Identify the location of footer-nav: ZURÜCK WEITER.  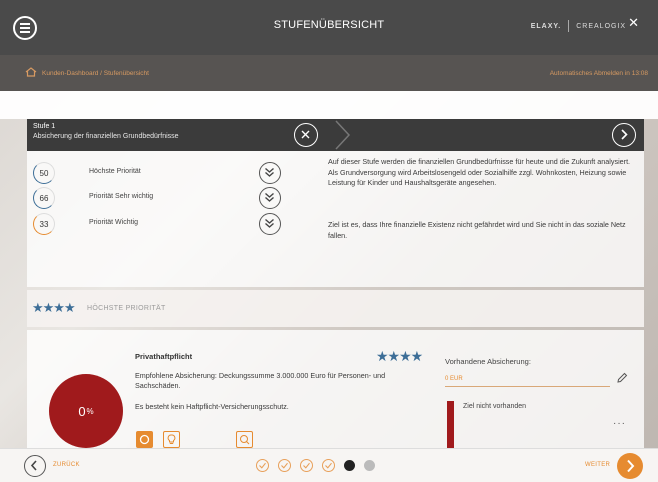
(329, 465).